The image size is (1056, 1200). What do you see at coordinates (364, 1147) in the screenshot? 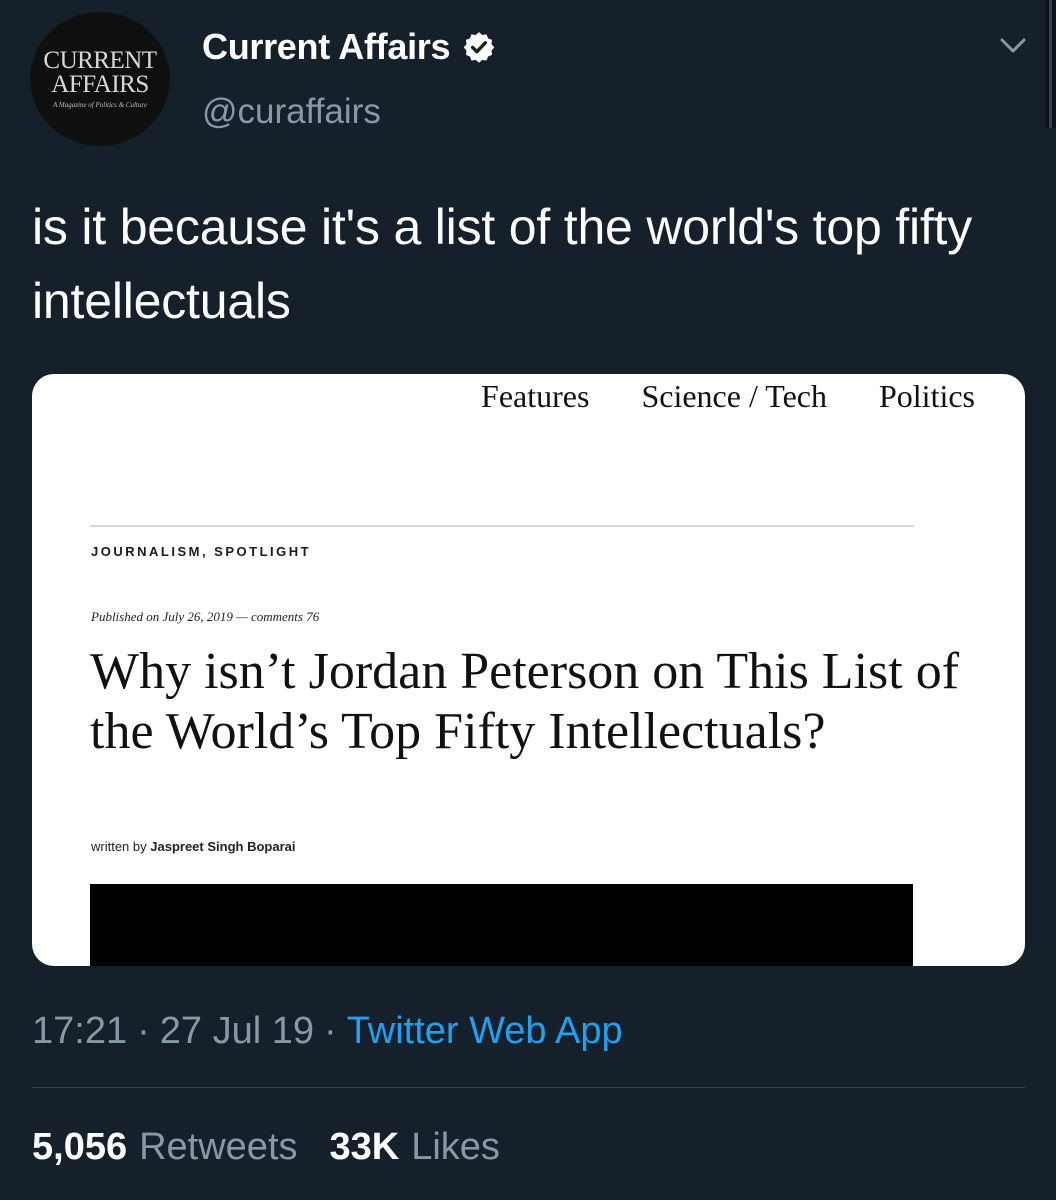
I see `likes-count: 33K` at bounding box center [364, 1147].